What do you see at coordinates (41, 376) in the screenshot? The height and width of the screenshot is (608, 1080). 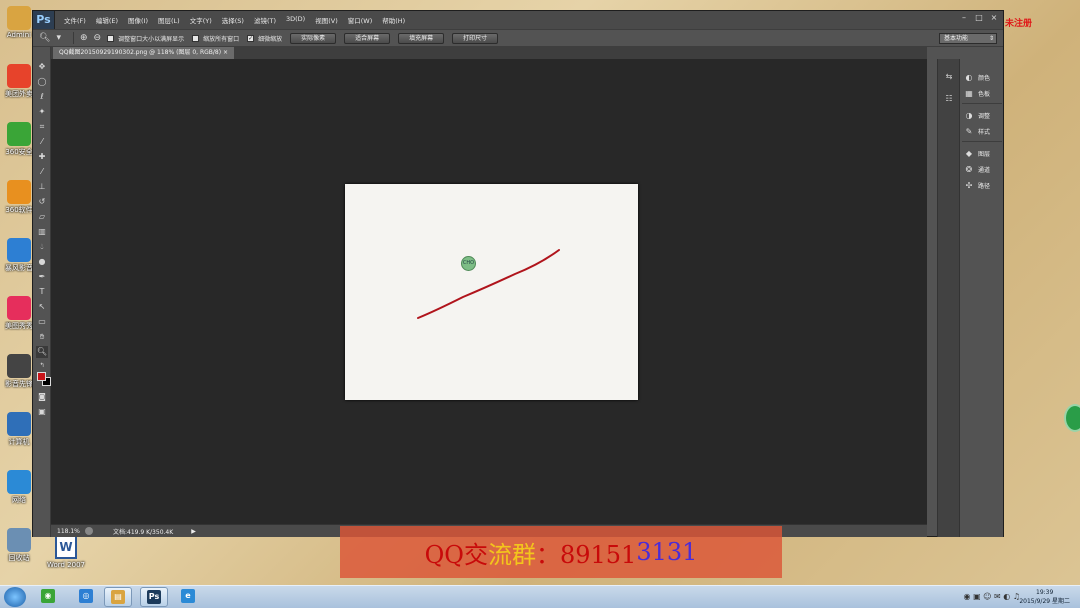 I see `foreground-color-swatch` at bounding box center [41, 376].